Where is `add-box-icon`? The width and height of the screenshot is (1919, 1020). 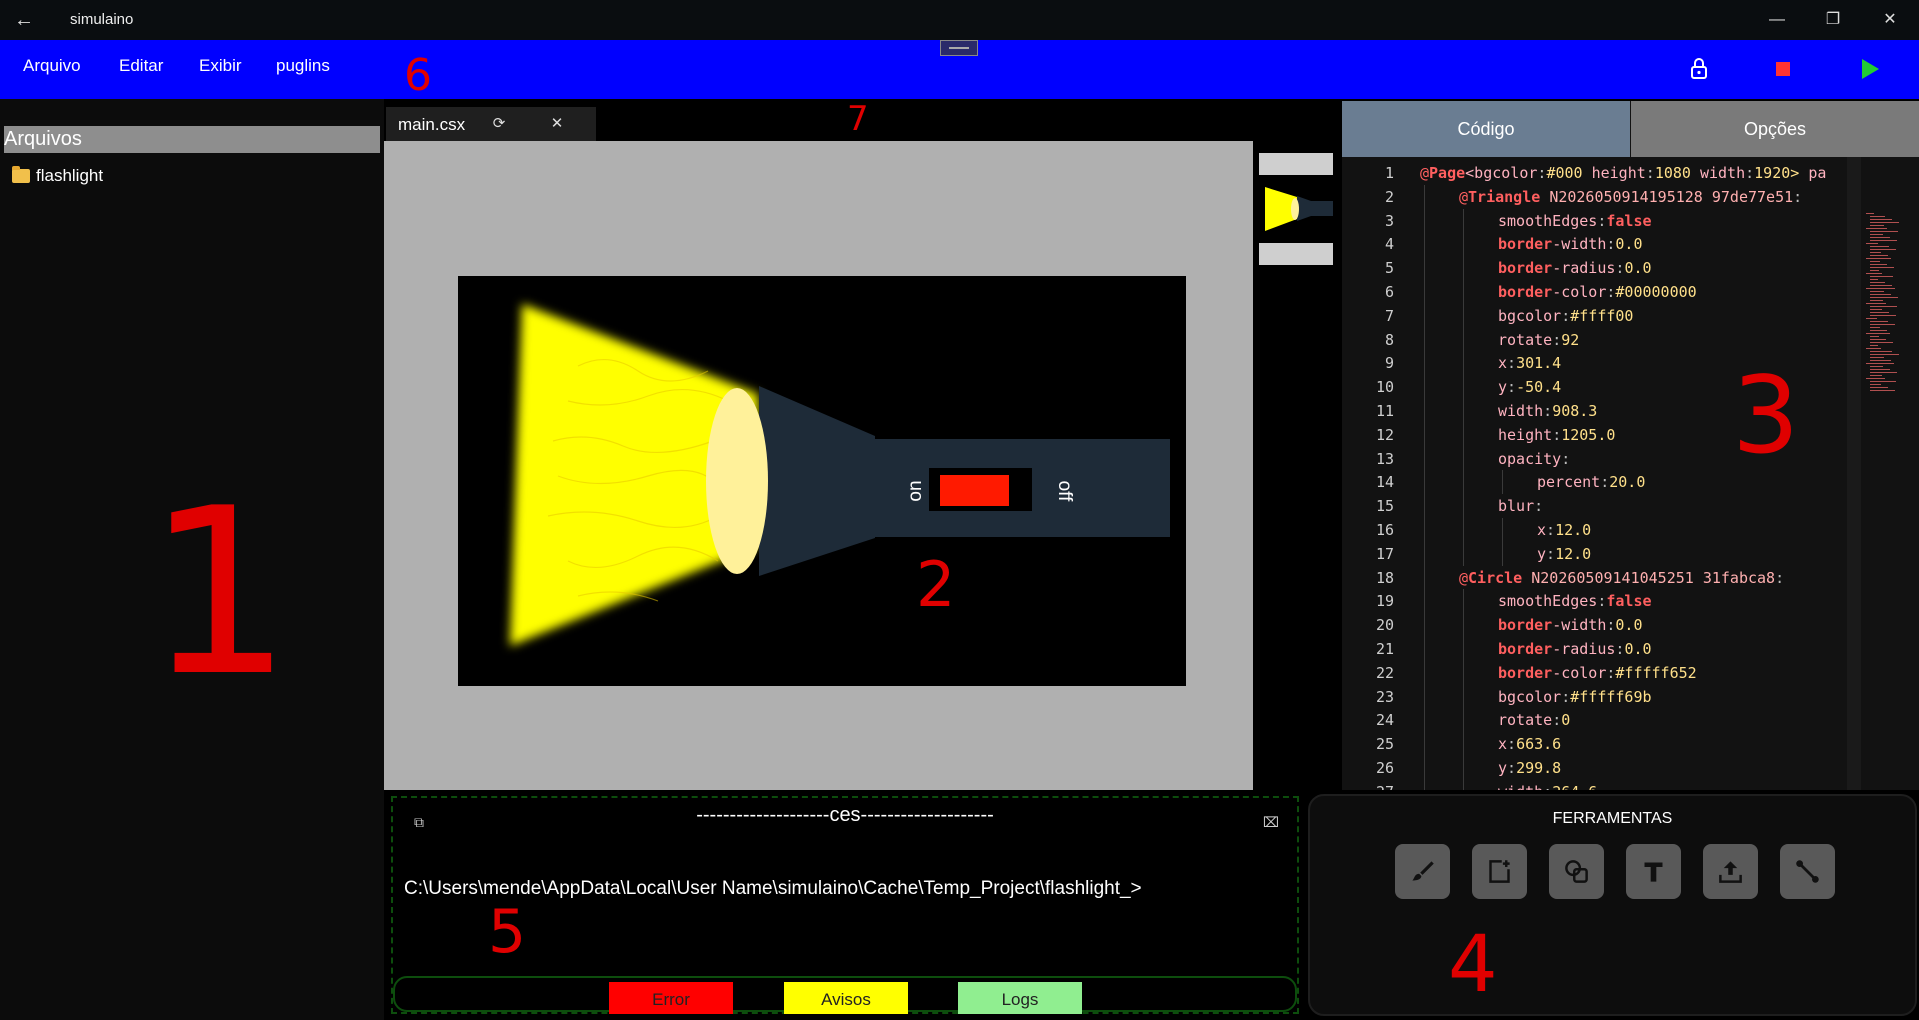 add-box-icon is located at coordinates (1499, 871).